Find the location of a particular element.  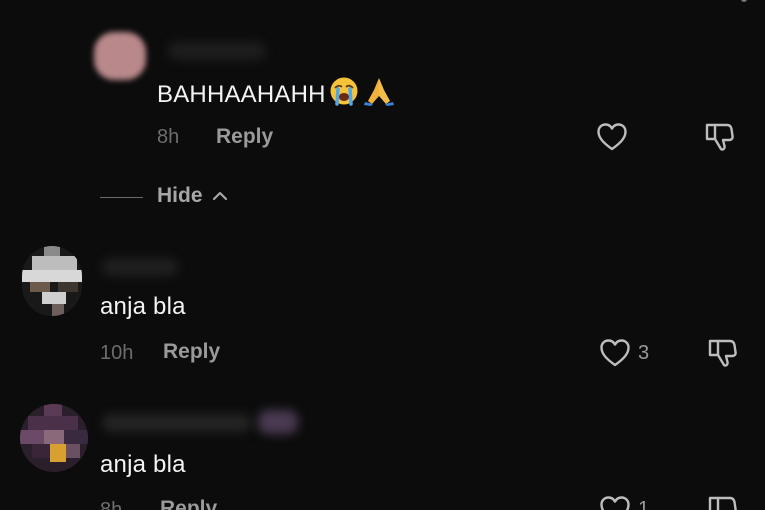

username-badge-blurred is located at coordinates (278, 422).